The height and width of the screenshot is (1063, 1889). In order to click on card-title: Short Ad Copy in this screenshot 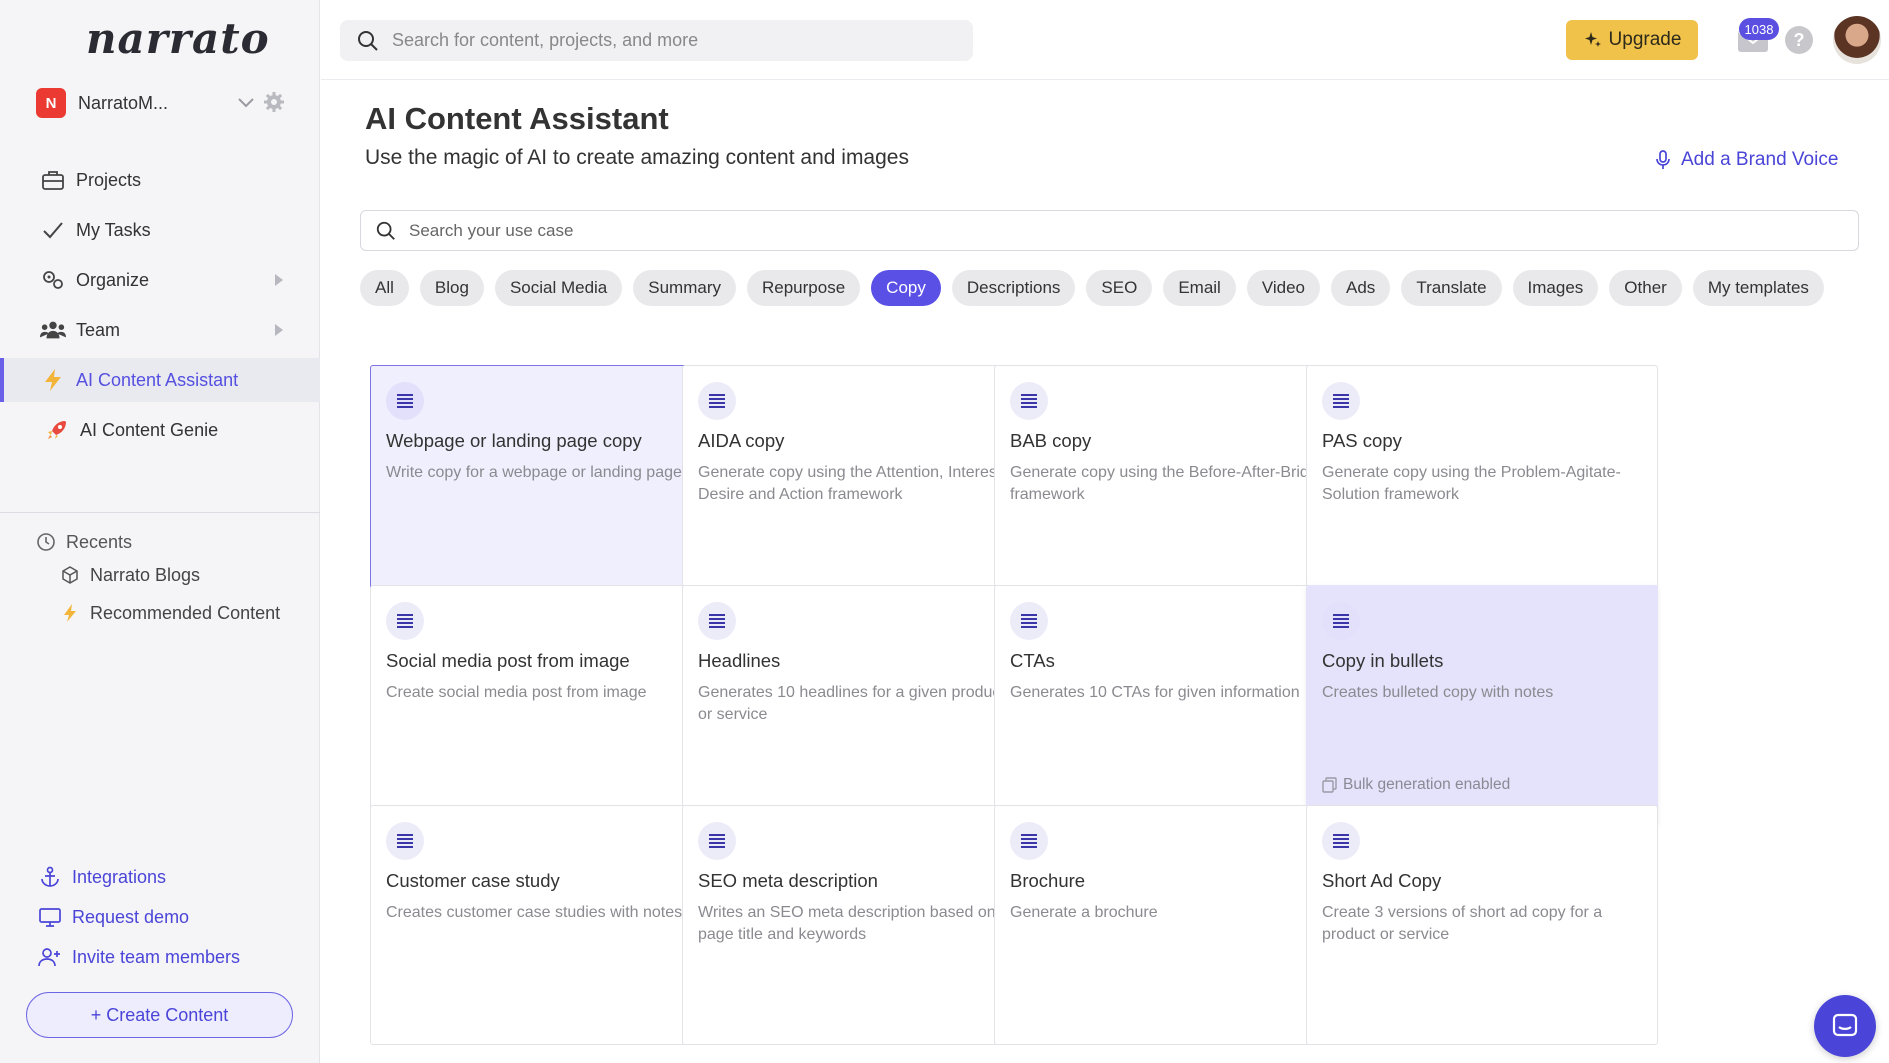, I will do `click(1382, 880)`.